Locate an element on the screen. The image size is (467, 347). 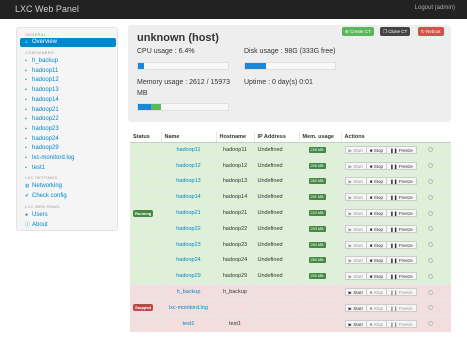
sidebar-item-container: ▪ hadoop21 is located at coordinates (68, 110).